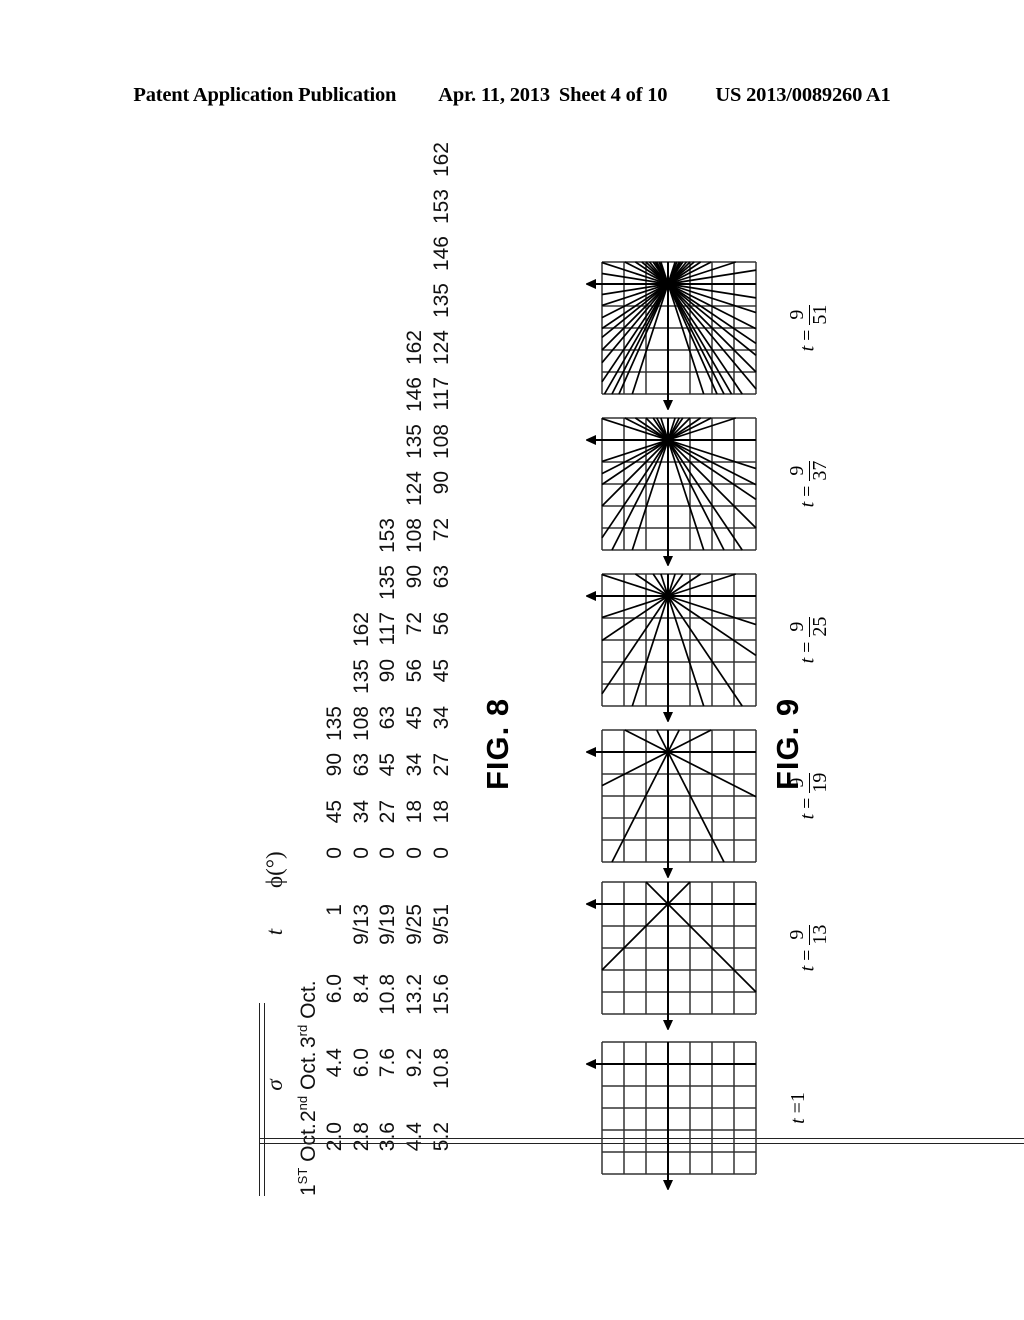  I want to click on fig9-plot-t1, so click(671, 1116).